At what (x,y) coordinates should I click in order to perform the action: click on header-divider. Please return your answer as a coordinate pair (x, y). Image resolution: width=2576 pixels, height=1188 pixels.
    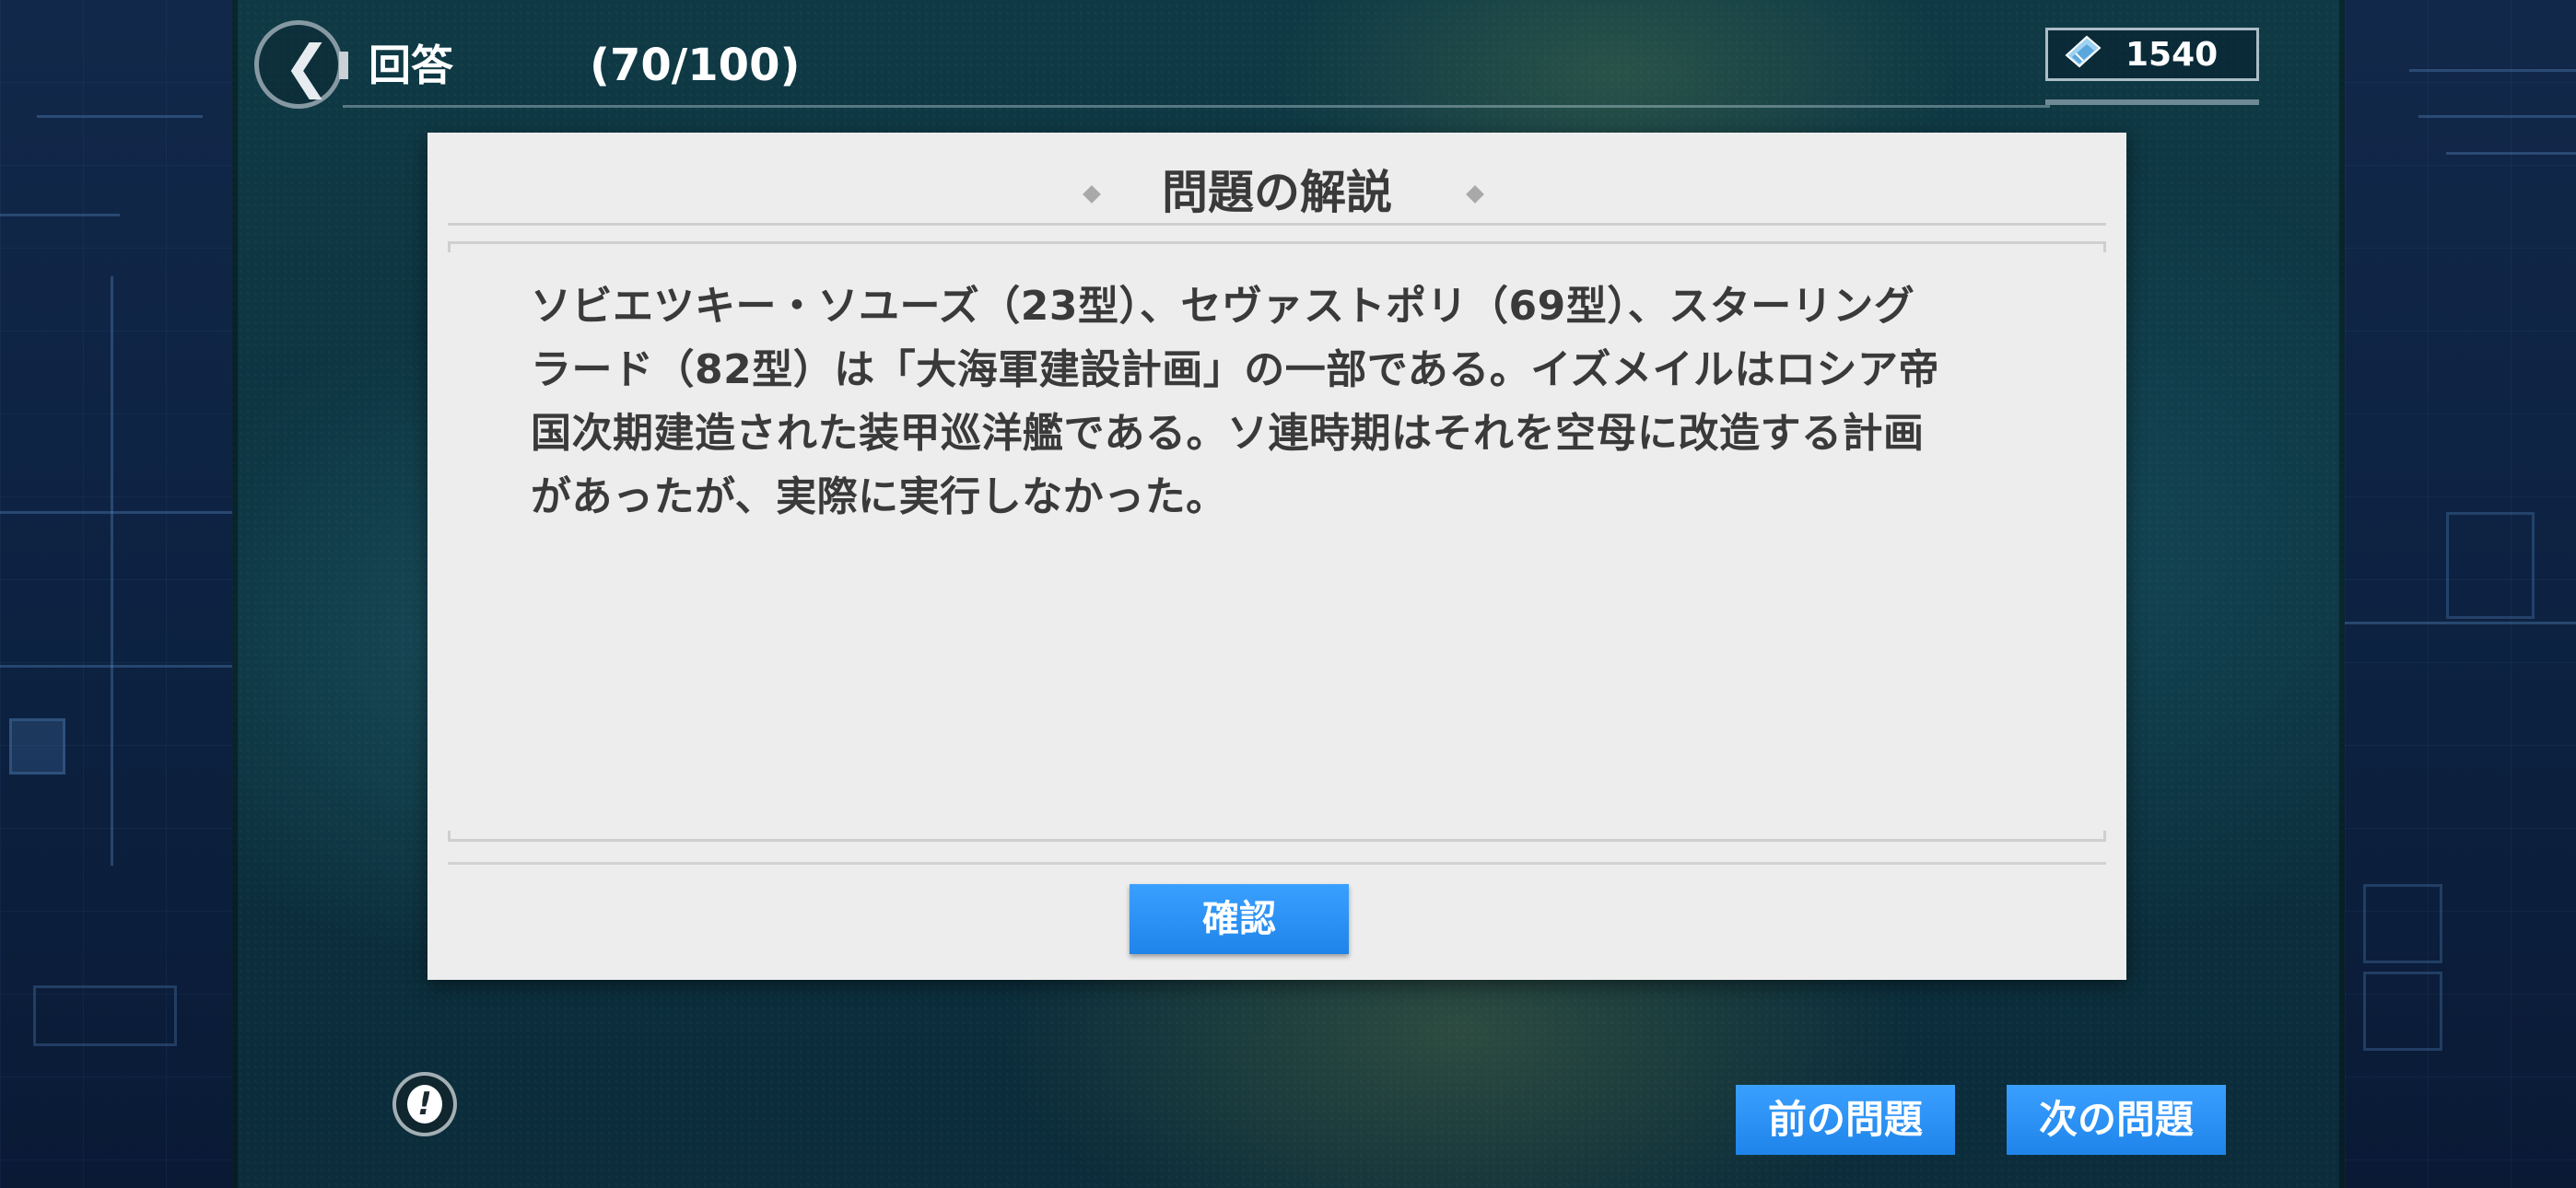
    Looking at the image, I should click on (1196, 106).